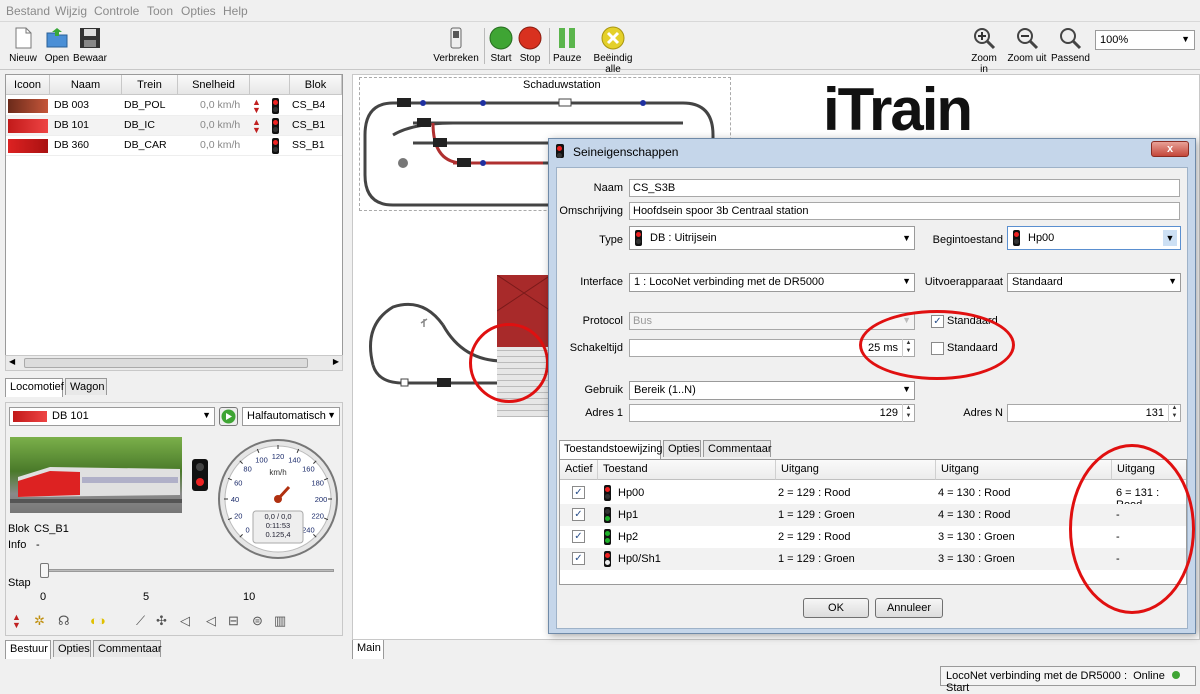  What do you see at coordinates (280, 621) in the screenshot?
I see `volume-icon: ▥` at bounding box center [280, 621].